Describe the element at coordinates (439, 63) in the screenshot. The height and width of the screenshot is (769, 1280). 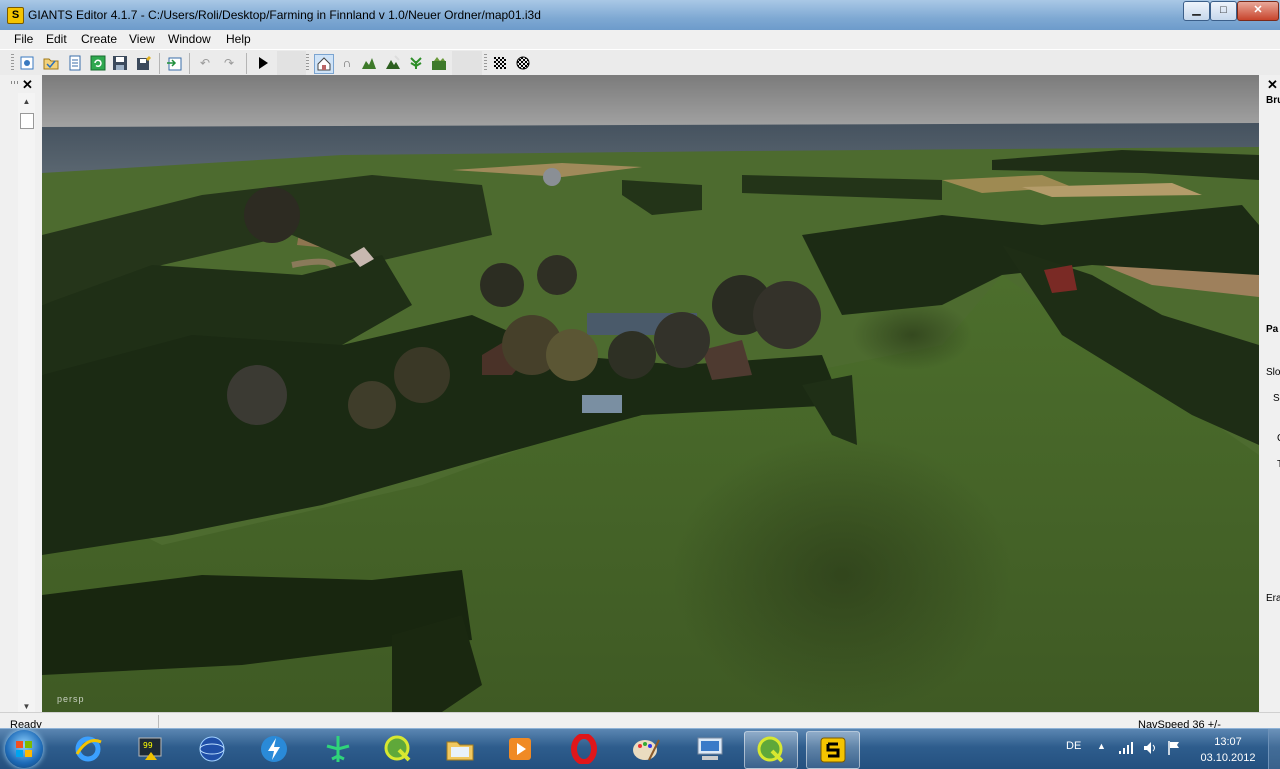
I see `terrain-detail-icon` at that location.